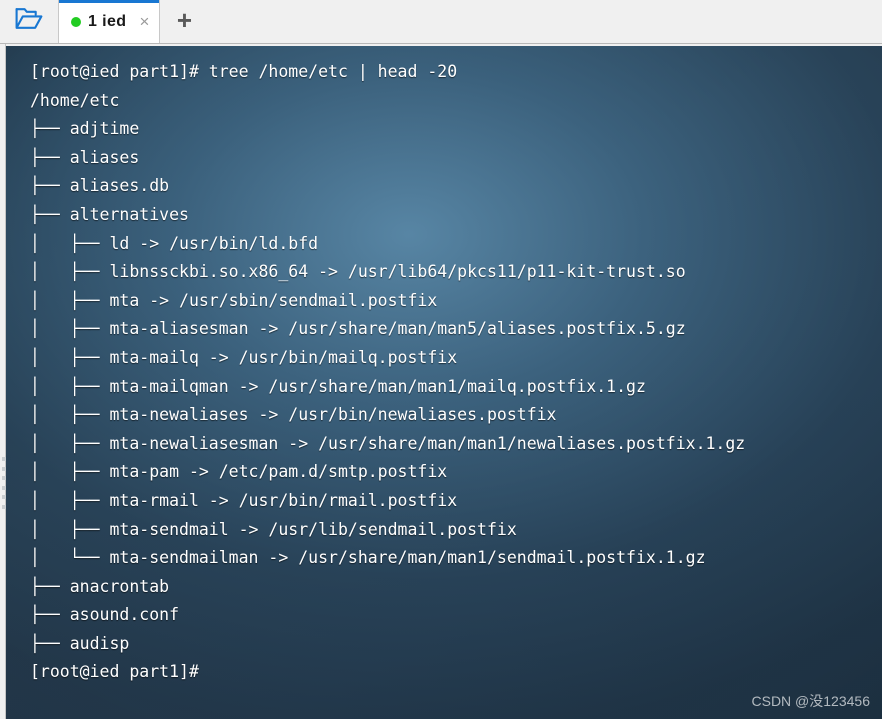 The width and height of the screenshot is (882, 719). I want to click on terminal-line: │ ├── ld -> /usr/bin/ld.bfd, so click(174, 243).